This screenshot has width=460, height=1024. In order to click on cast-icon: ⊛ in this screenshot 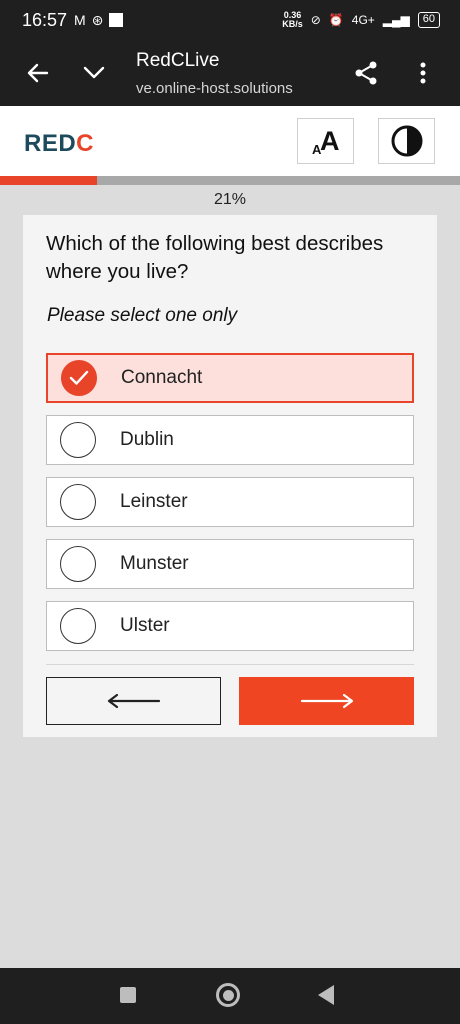, I will do `click(97, 20)`.